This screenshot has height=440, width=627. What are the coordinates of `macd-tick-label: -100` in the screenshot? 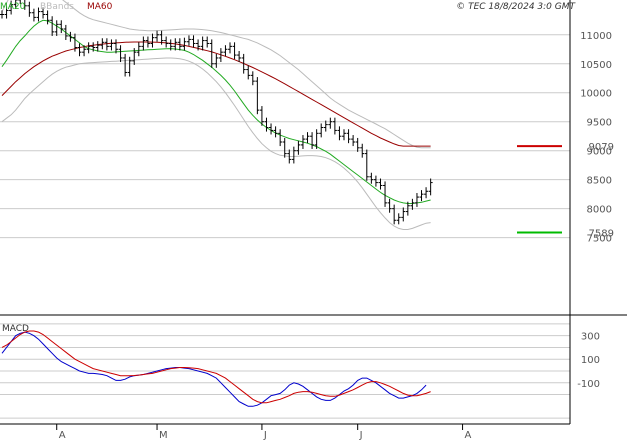 It's located at (588, 384).